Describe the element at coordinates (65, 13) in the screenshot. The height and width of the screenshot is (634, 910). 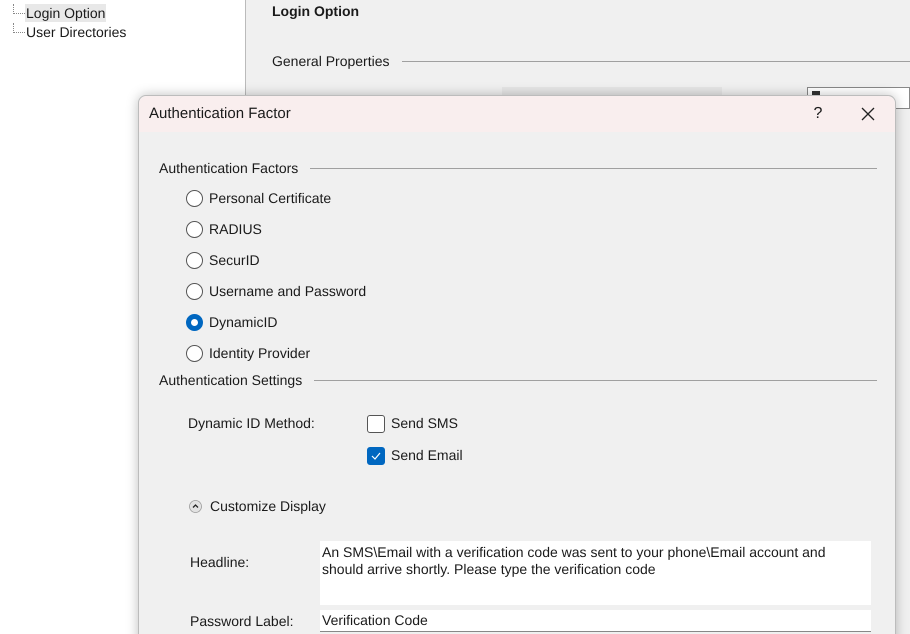
I see `tree-item: Login Option` at that location.